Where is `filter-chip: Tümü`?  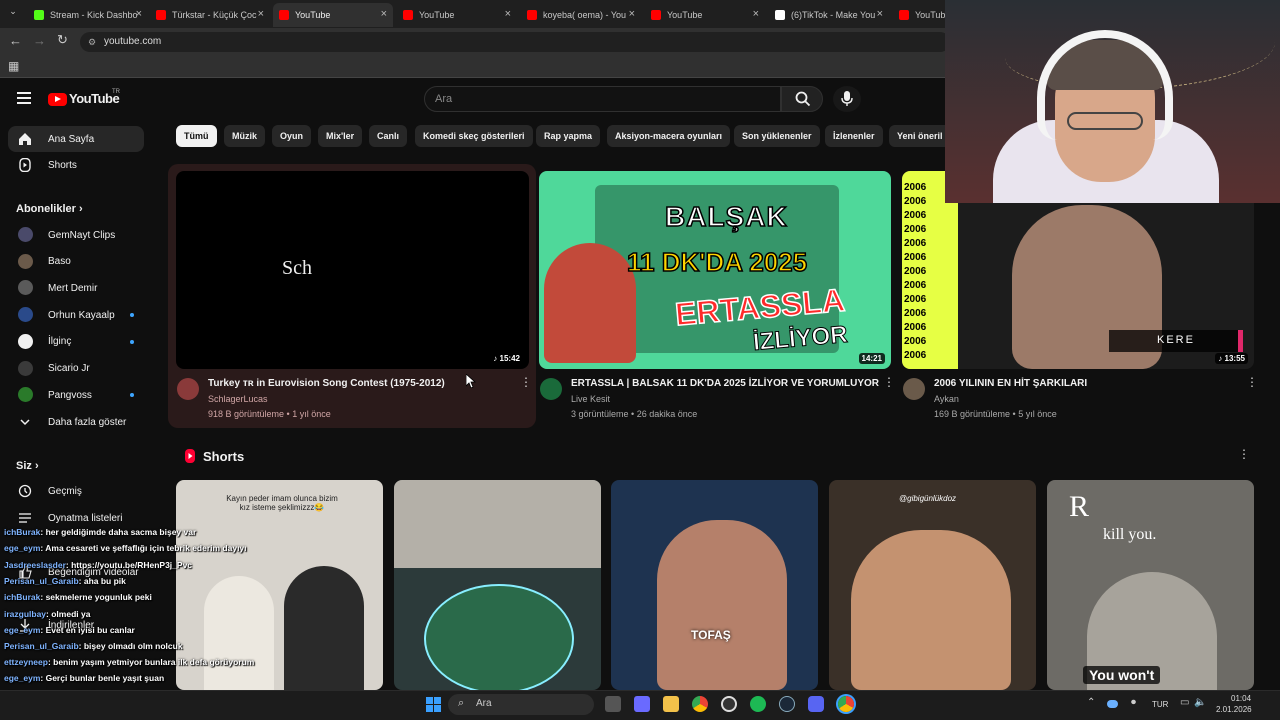
filter-chip: Tümü is located at coordinates (196, 136).